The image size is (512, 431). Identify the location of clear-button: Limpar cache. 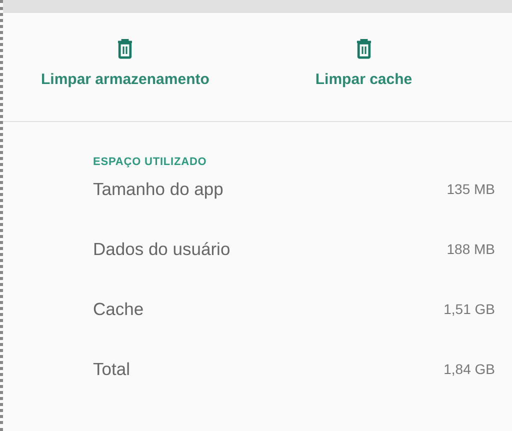
(363, 79).